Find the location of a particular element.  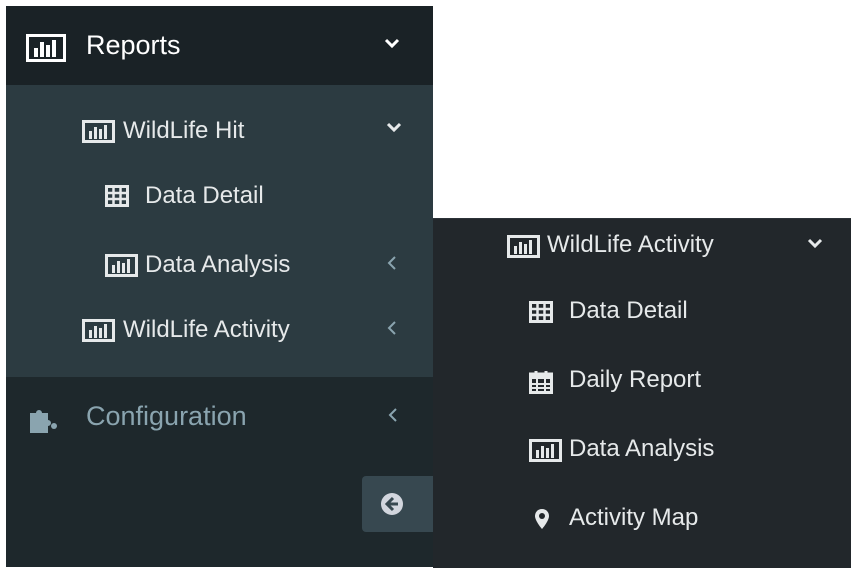

menu-reports-label: Reports is located at coordinates (133, 45).